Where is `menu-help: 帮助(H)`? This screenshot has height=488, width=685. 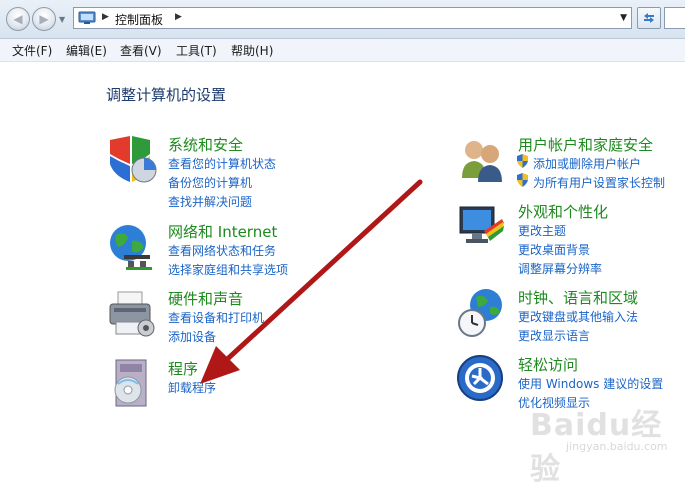 menu-help: 帮助(H) is located at coordinates (252, 50).